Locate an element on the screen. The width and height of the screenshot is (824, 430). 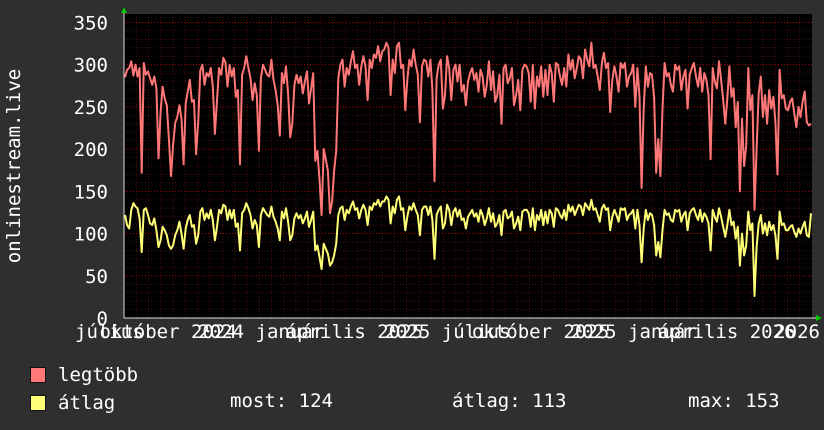
legend-item-atlag: átlag is located at coordinates (72, 403).